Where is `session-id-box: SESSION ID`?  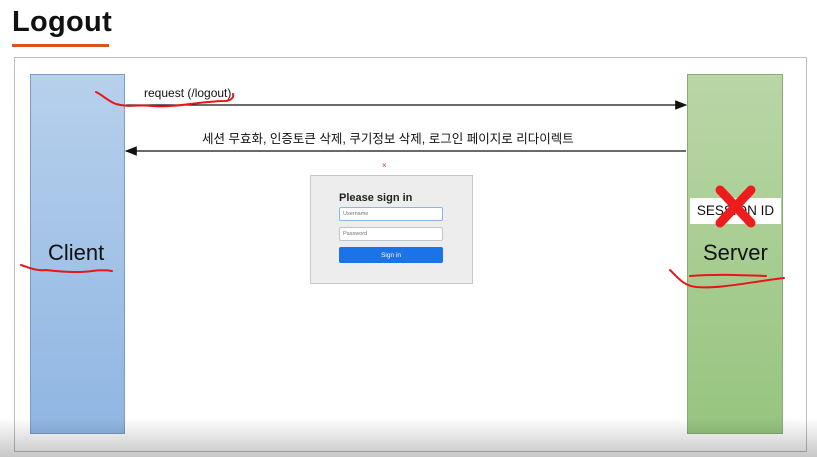 session-id-box: SESSION ID is located at coordinates (735, 211).